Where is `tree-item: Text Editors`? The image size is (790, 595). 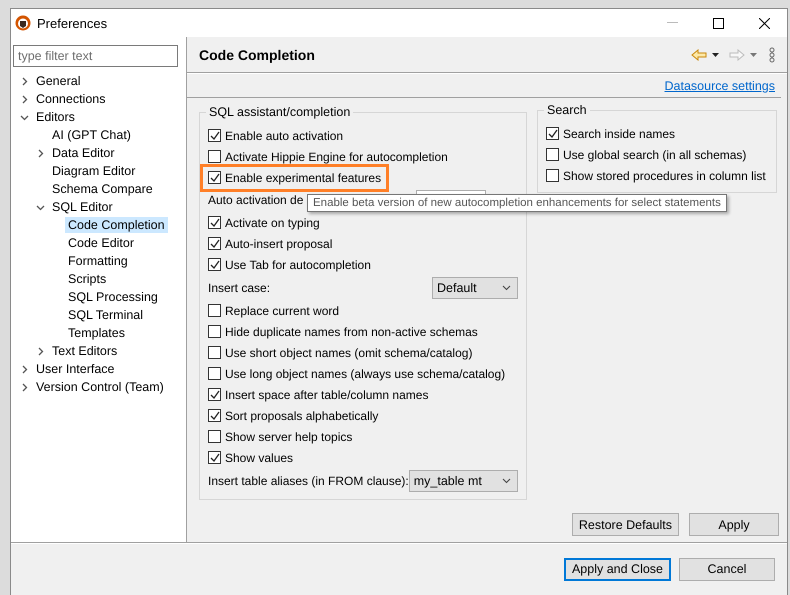
tree-item: Text Editors is located at coordinates (84, 351).